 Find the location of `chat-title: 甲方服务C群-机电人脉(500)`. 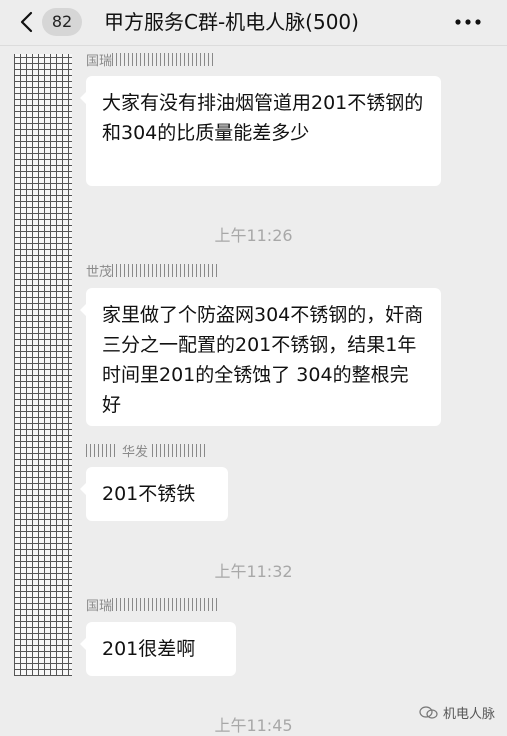

chat-title: 甲方服务C群-机电人脉(500) is located at coordinates (231, 22).